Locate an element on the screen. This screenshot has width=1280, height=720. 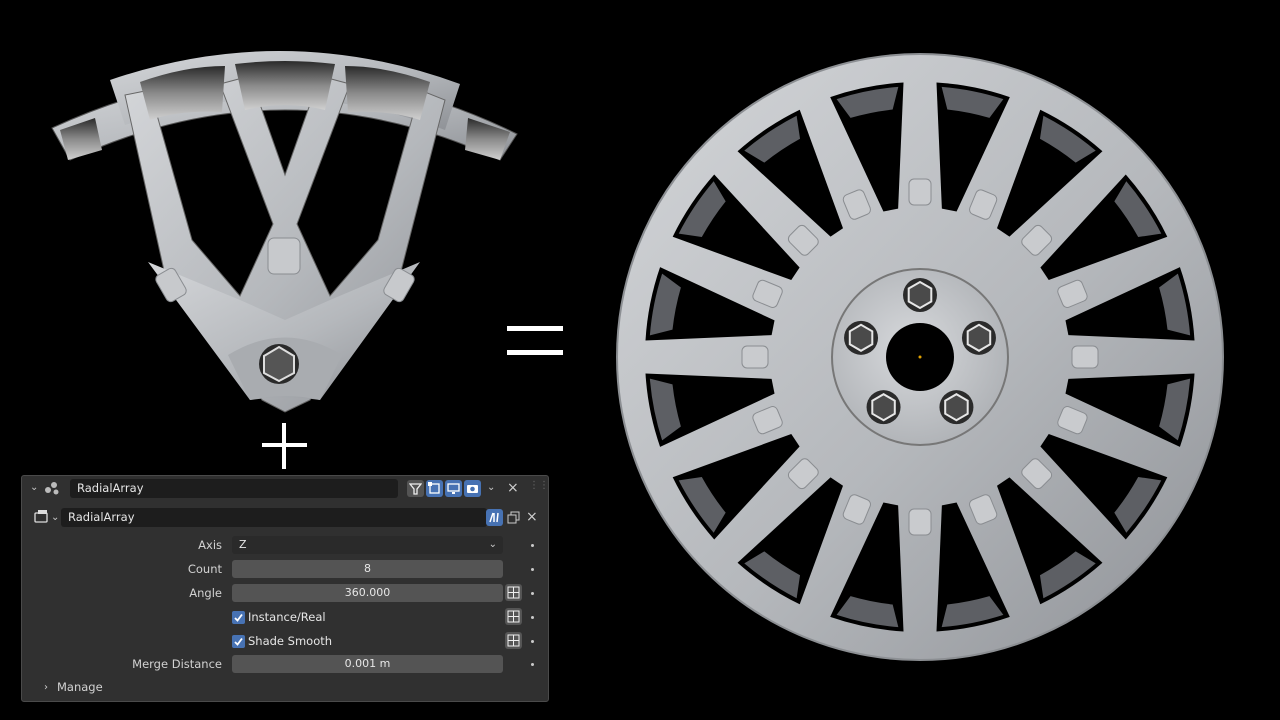
smooth-attribute-toggle is located at coordinates (513, 640).